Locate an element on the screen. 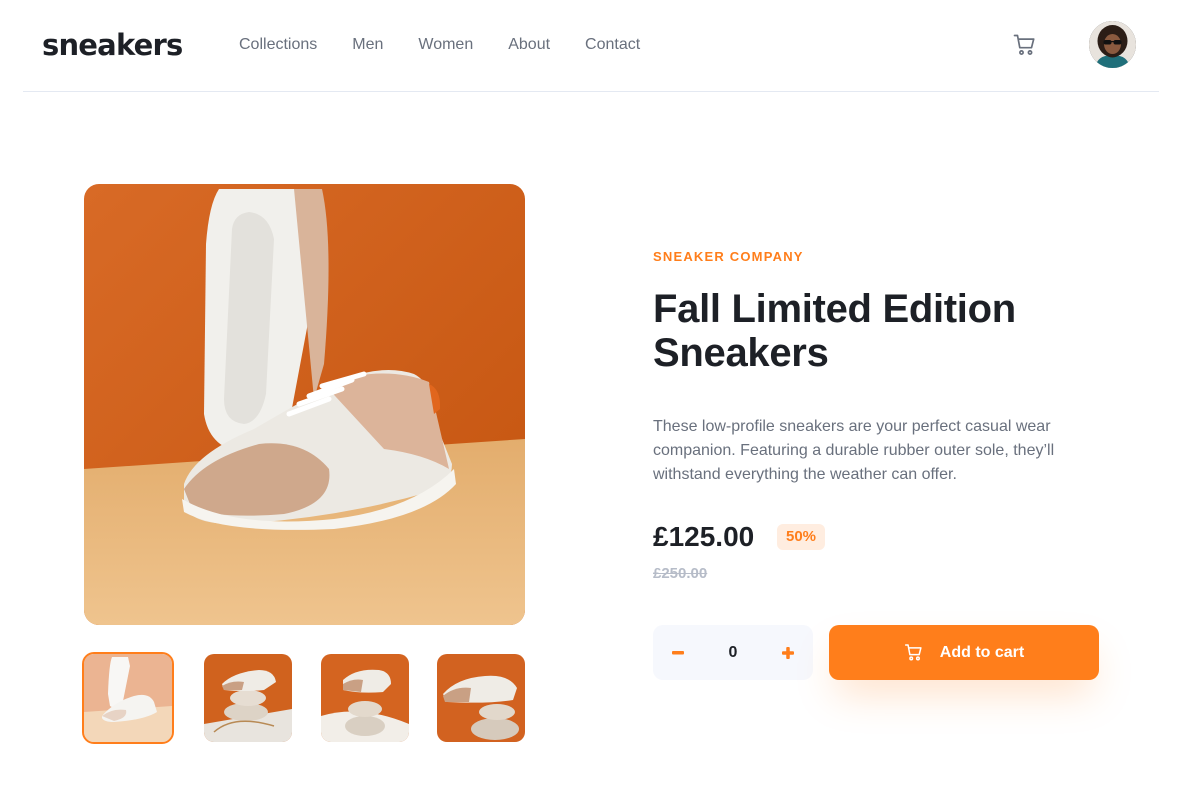 The height and width of the screenshot is (798, 1188). thumbnail-4-image is located at coordinates (481, 698).